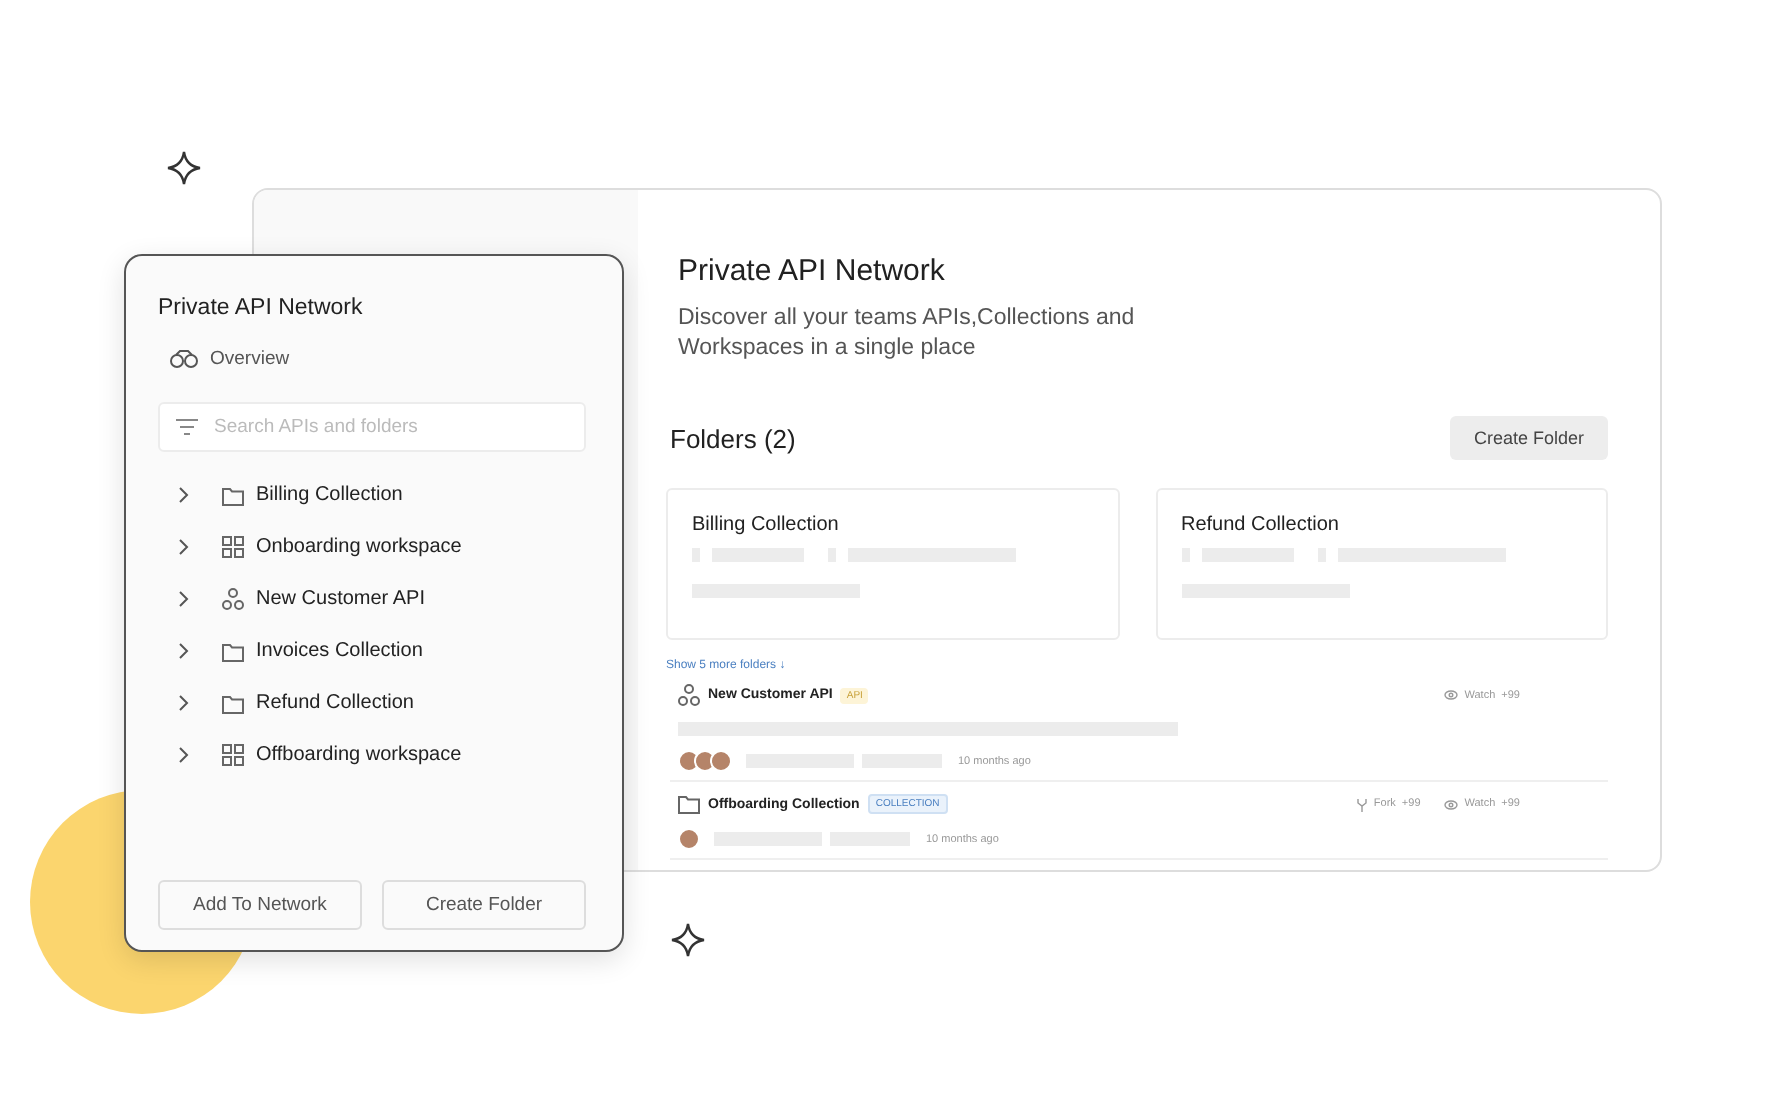  I want to click on tree-item: Refund Collection, so click(382, 703).